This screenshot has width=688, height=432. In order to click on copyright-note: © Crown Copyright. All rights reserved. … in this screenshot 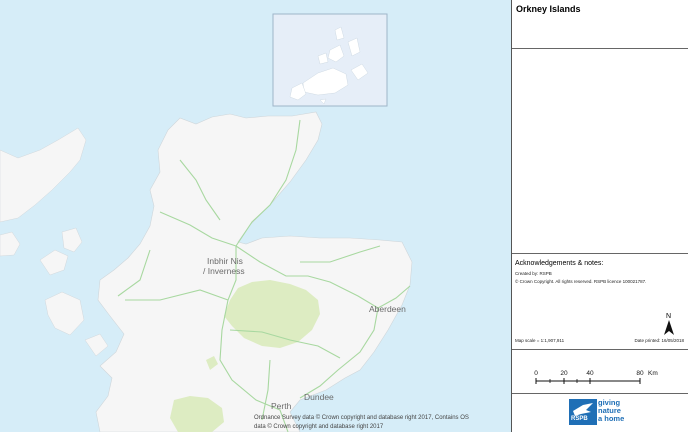, I will do `click(581, 281)`.